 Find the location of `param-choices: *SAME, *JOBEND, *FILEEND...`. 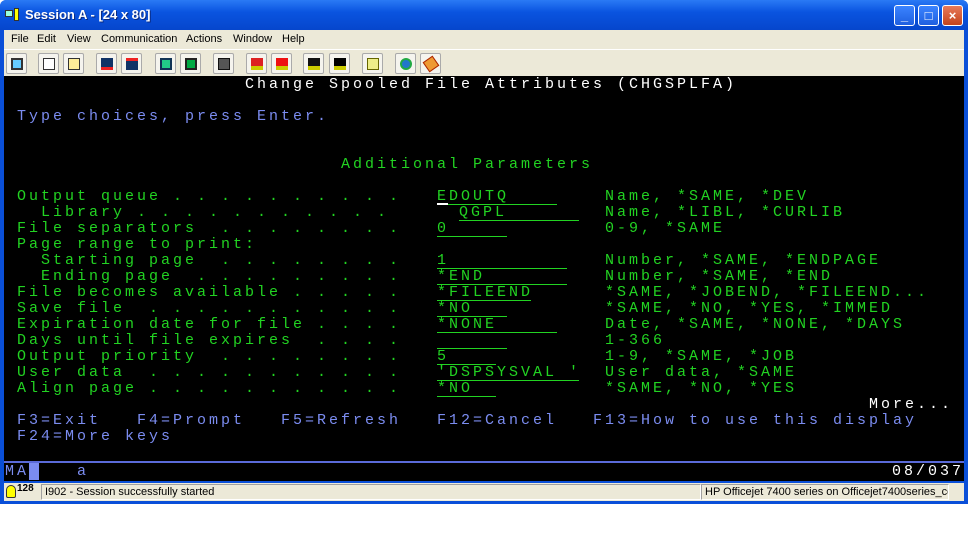

param-choices: *SAME, *JOBEND, *FILEEND... is located at coordinates (767, 292).